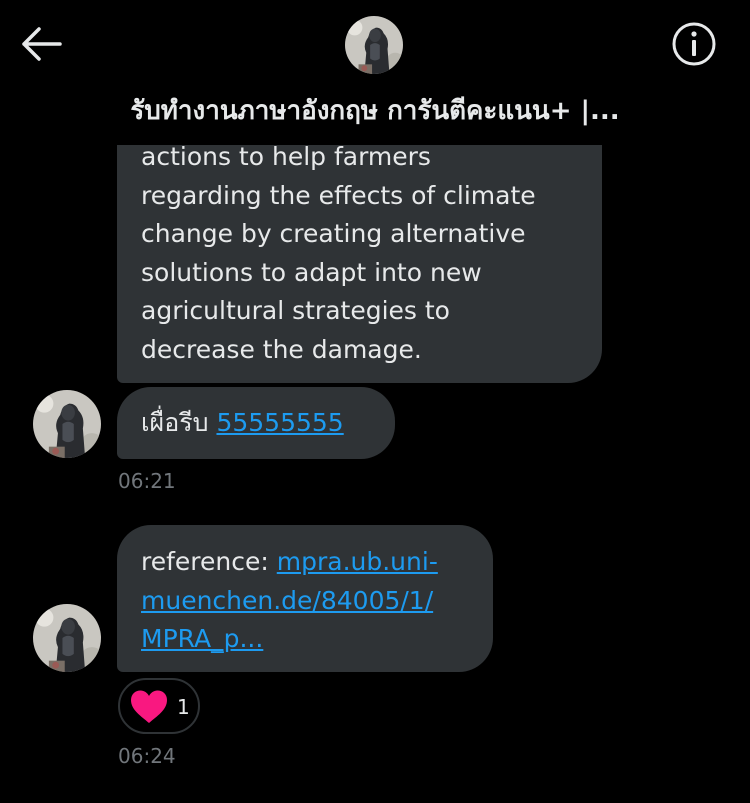 Image resolution: width=750 pixels, height=803 pixels. What do you see at coordinates (281, 349) in the screenshot?
I see `message-line: decrease the damage.` at bounding box center [281, 349].